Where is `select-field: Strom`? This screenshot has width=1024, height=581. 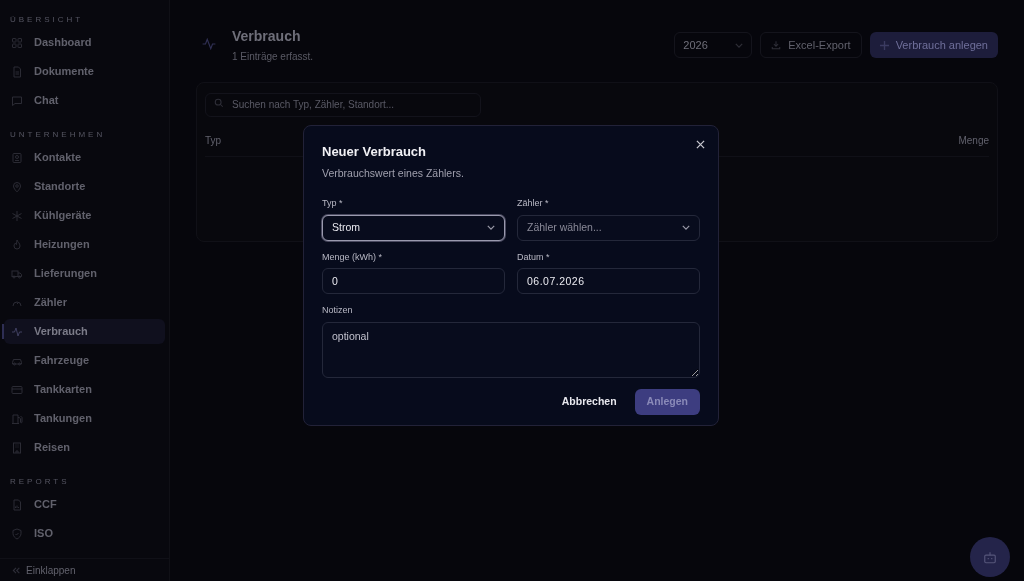
select-field: Strom is located at coordinates (413, 227).